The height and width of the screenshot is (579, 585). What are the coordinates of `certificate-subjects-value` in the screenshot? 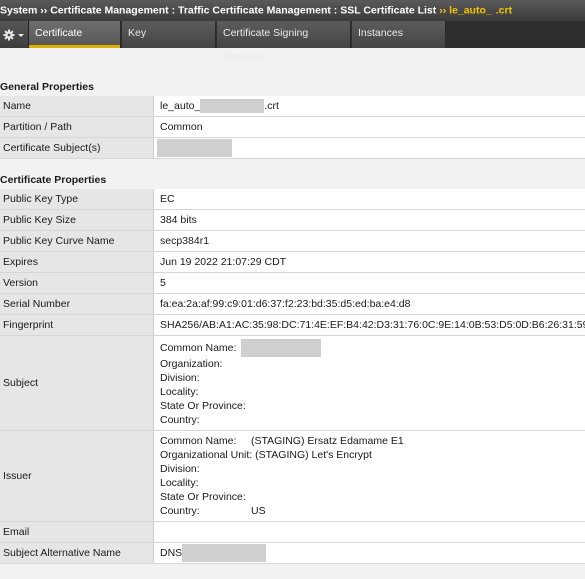 It's located at (369, 148).